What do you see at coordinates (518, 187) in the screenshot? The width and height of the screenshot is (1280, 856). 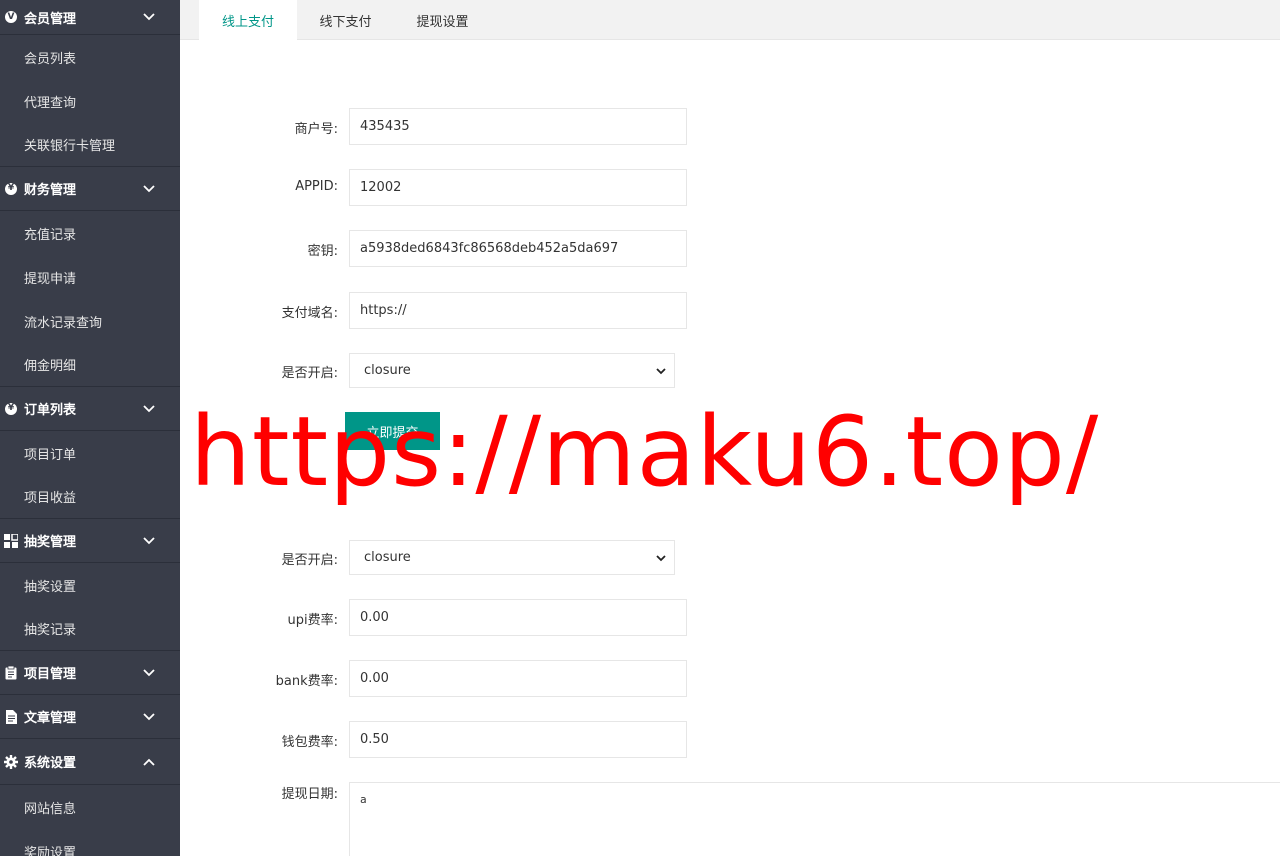 I see `appid-input` at bounding box center [518, 187].